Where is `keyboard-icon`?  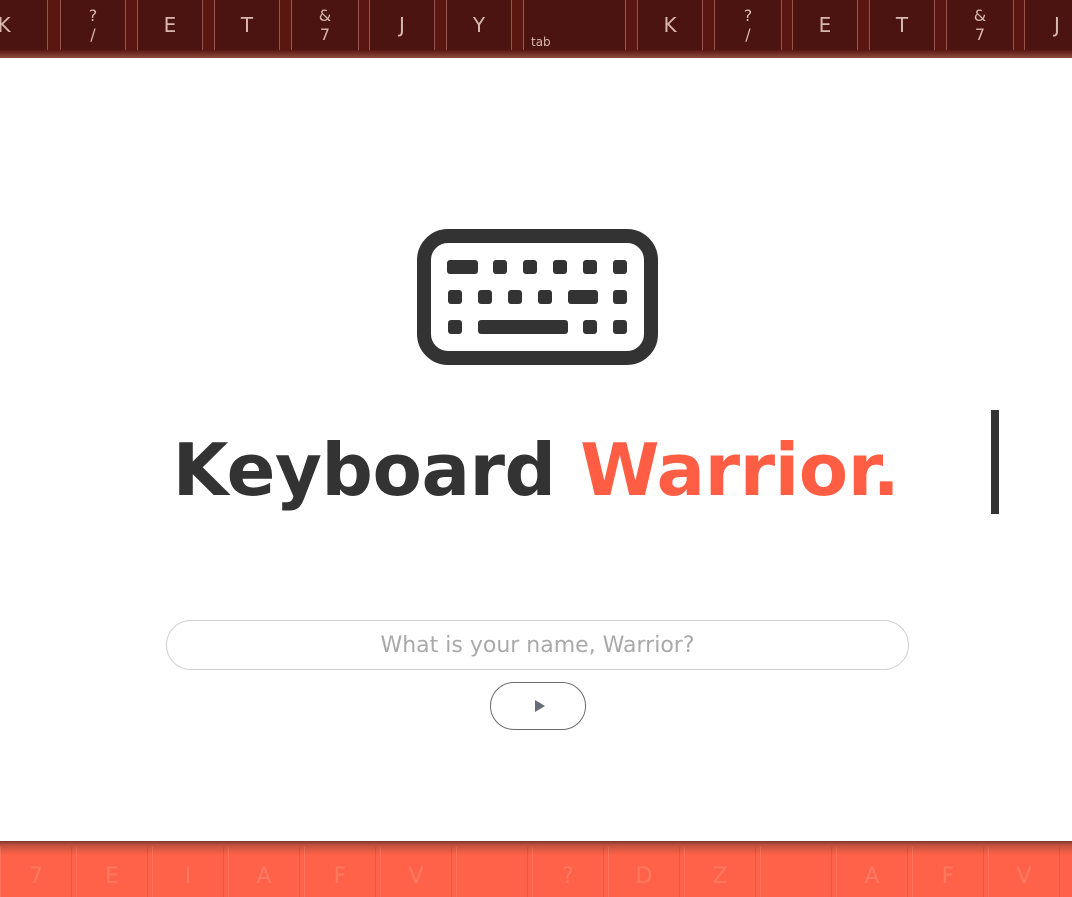 keyboard-icon is located at coordinates (537, 297).